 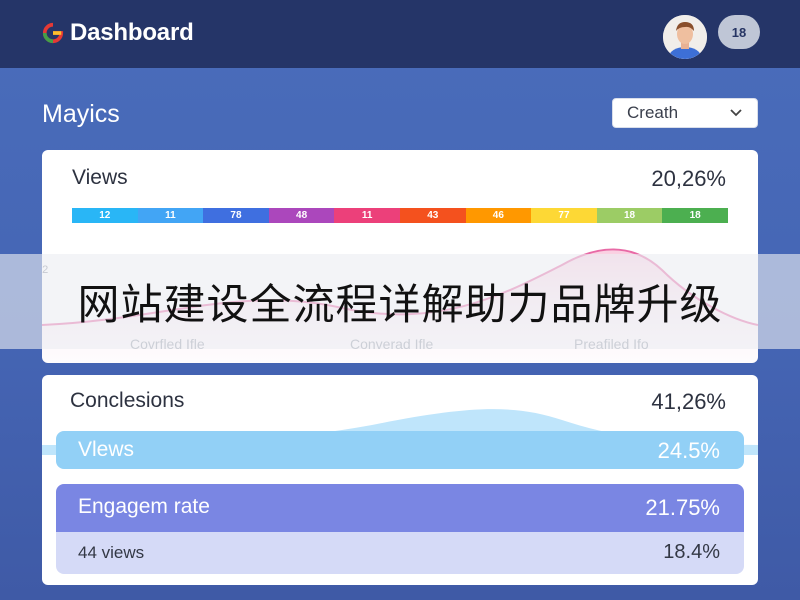 I want to click on top-bar: Dashboard 18, so click(x=400, y=34).